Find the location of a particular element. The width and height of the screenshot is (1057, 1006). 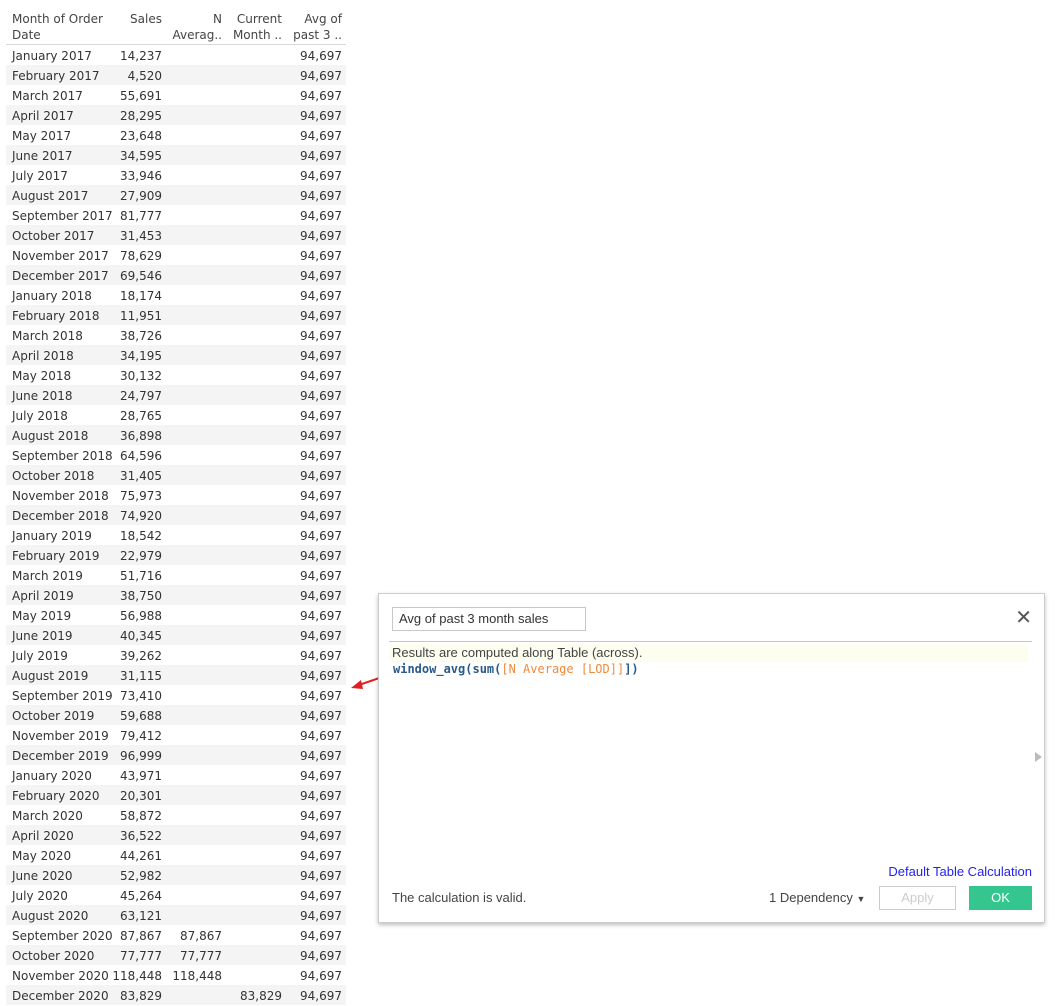

caret-down-icon: ▼ is located at coordinates (861, 899).